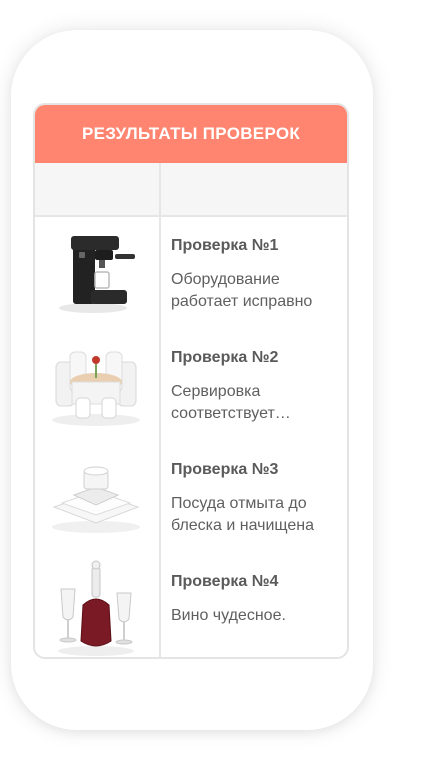  What do you see at coordinates (225, 357) in the screenshot?
I see `check-title: Проверка №2` at bounding box center [225, 357].